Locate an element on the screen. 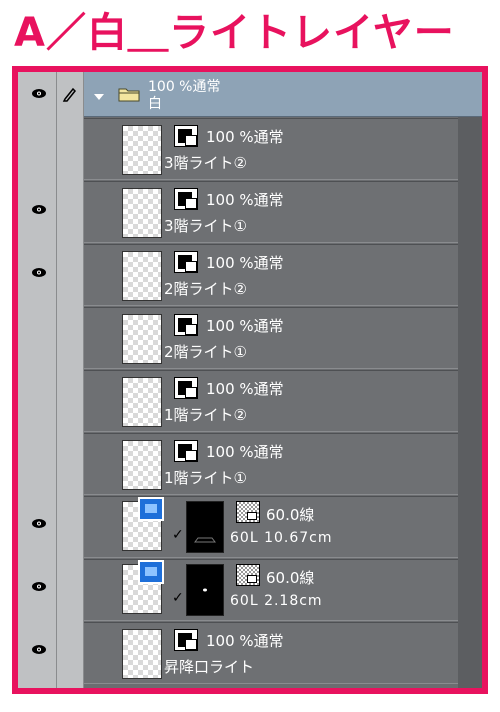  vector-layer-row: ✓ 60.0線 60L 2.18cm is located at coordinates (271, 590).